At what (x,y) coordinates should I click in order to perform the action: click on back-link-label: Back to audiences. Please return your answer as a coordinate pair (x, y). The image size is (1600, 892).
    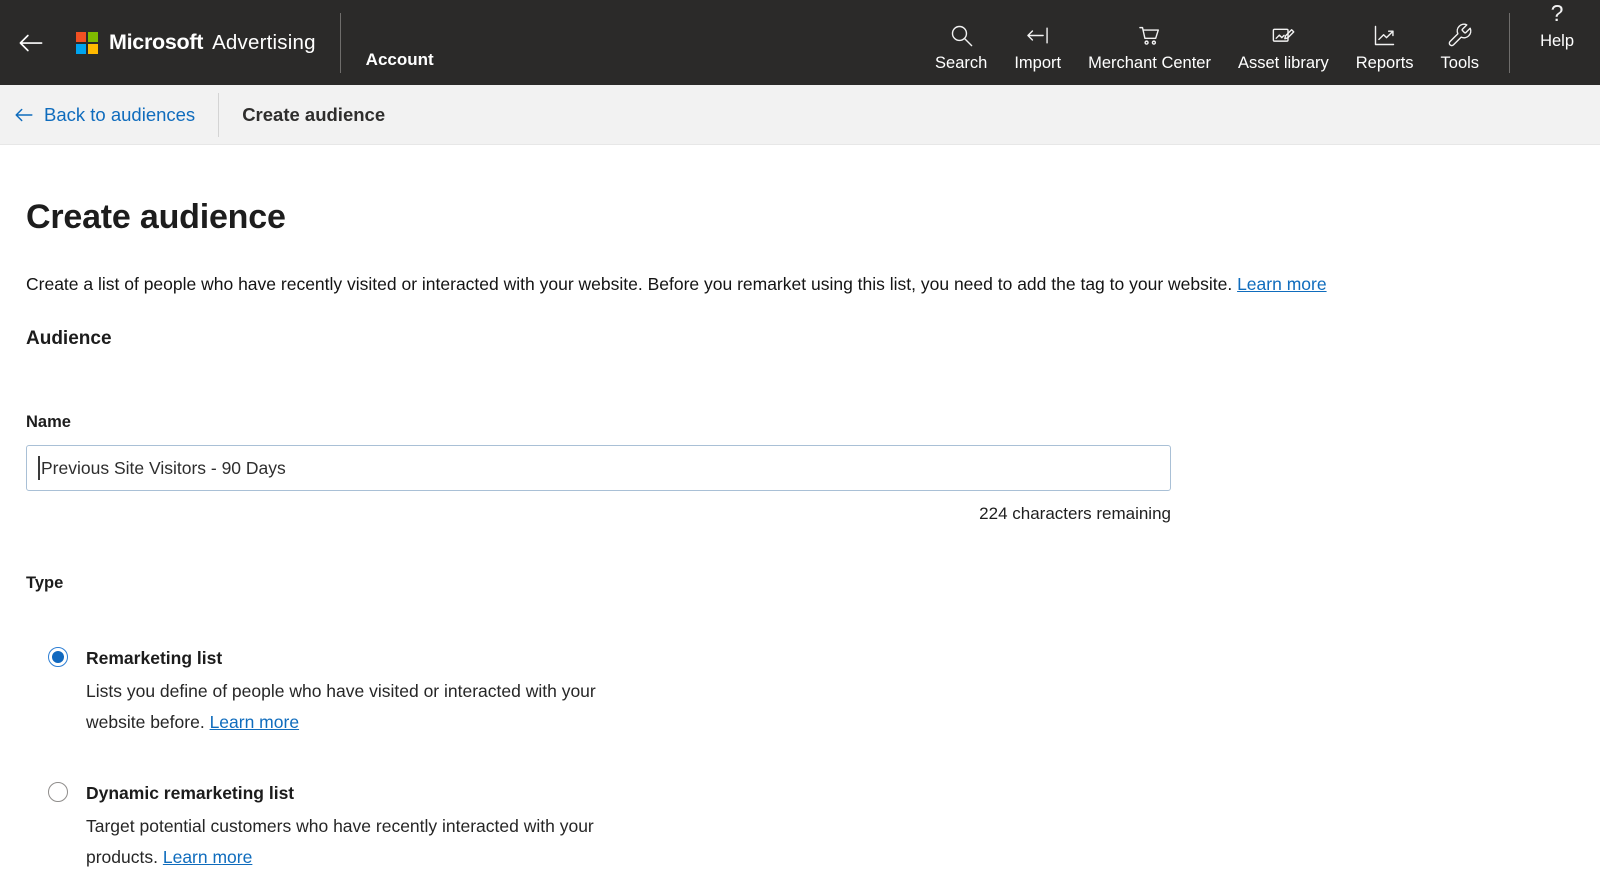
    Looking at the image, I should click on (120, 114).